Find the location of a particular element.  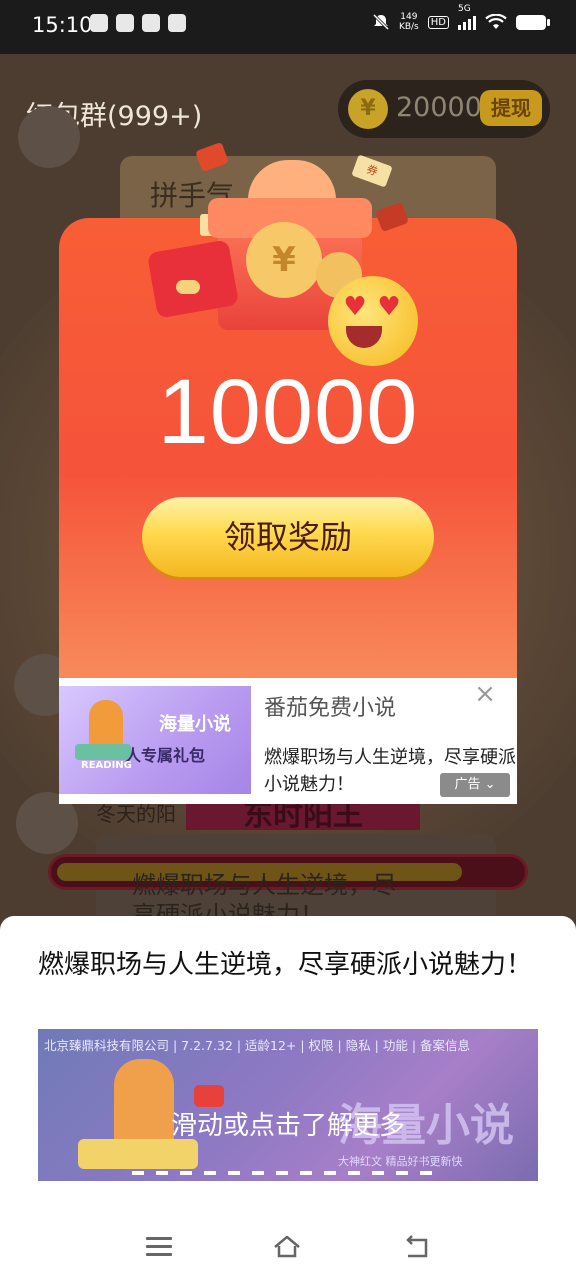

home-icon is located at coordinates (287, 1247).